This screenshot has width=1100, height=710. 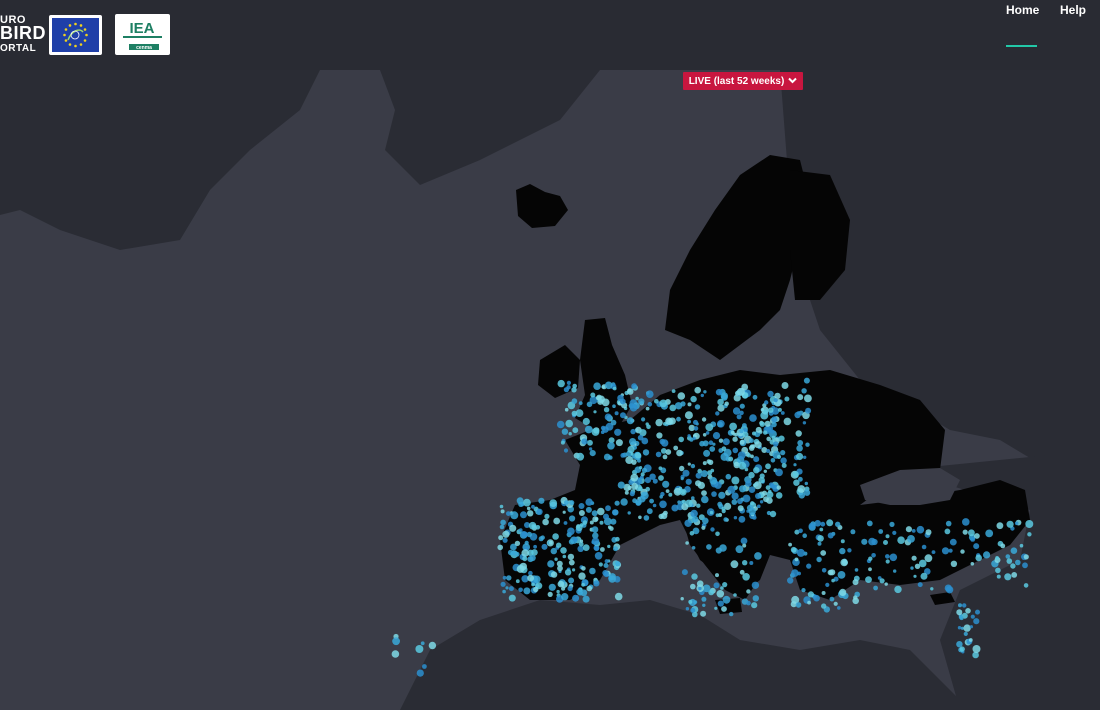 I want to click on nav-home-link: Home, so click(x=1022, y=10).